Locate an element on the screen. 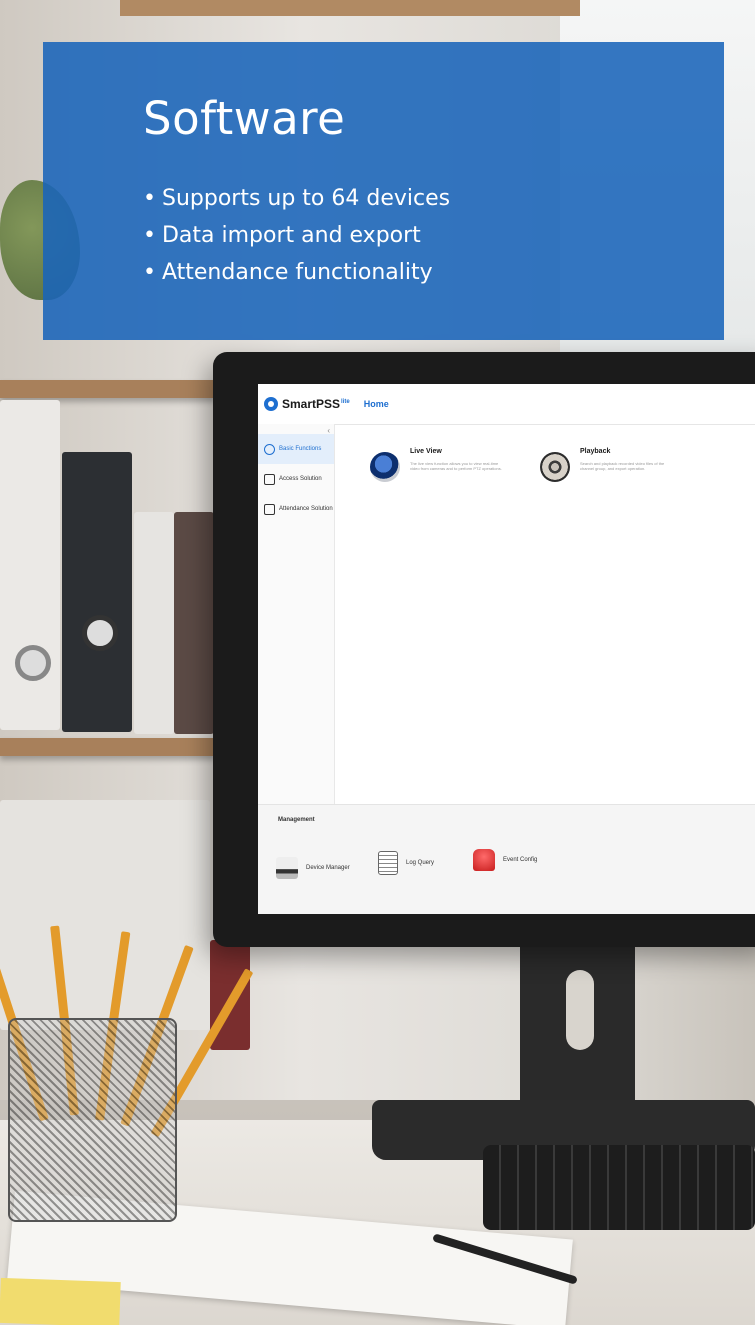 The height and width of the screenshot is (1325, 755). event-config-label: Event Config is located at coordinates (520, 860).